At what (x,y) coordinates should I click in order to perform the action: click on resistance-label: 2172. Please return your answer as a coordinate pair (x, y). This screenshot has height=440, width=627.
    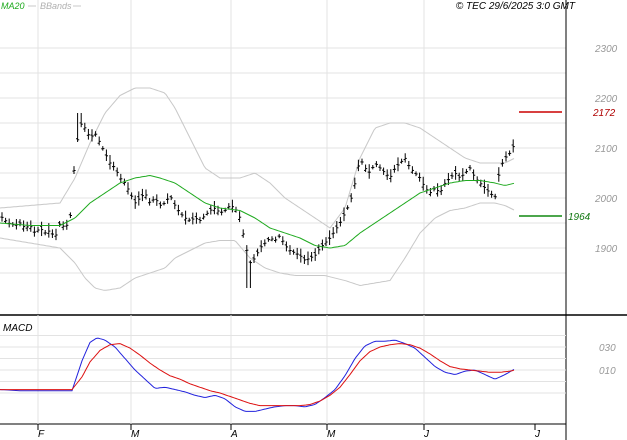
    Looking at the image, I should click on (604, 113).